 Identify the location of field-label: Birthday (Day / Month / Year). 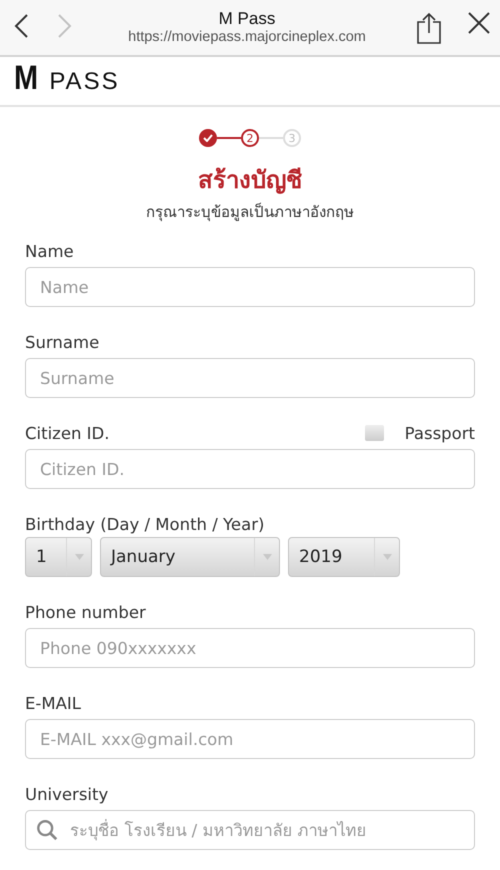
(144, 524).